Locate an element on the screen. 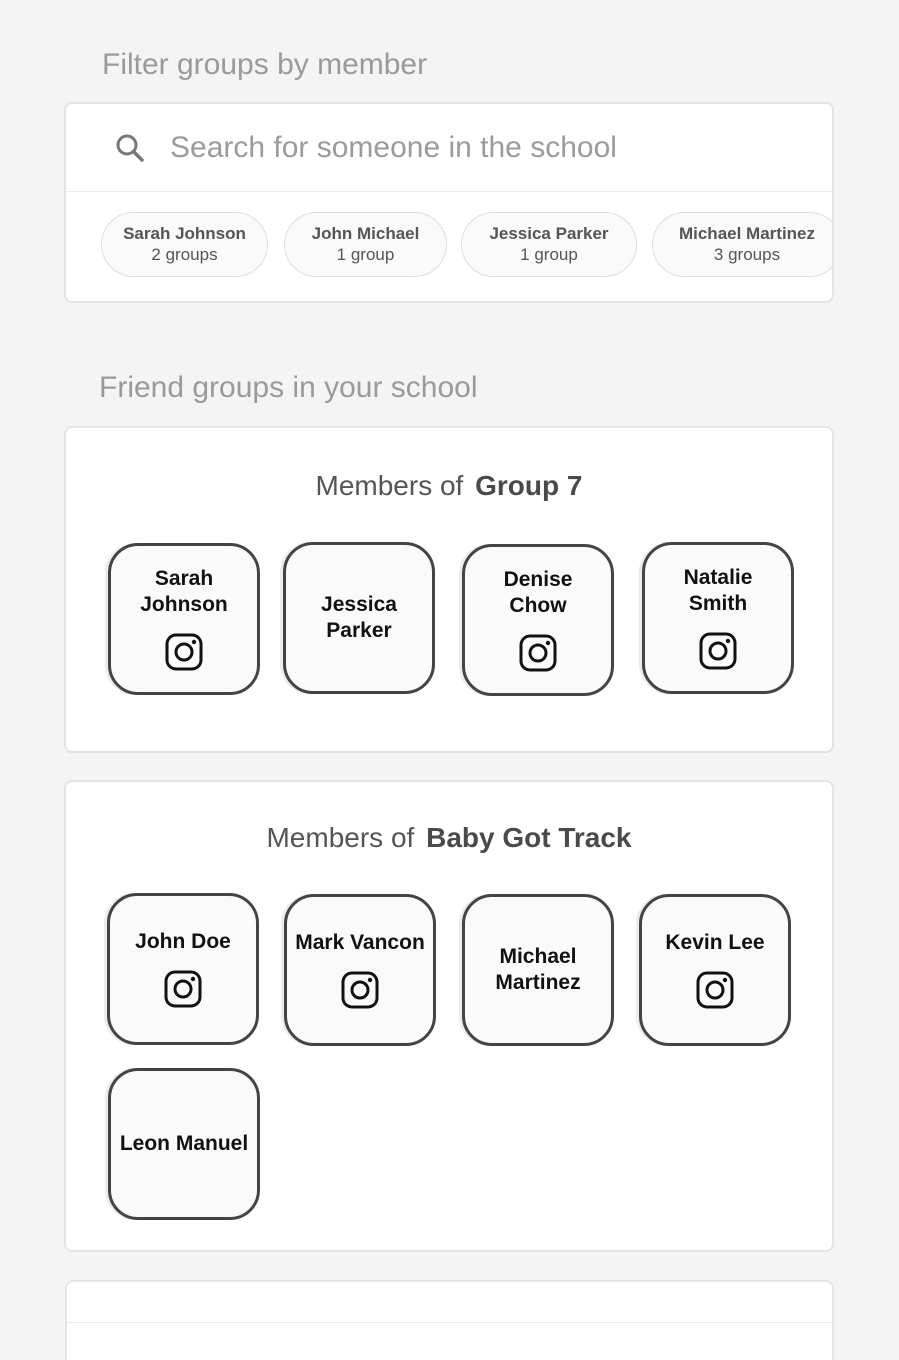 This screenshot has width=899, height=1360. chip-group-count: 3 groups is located at coordinates (747, 254).